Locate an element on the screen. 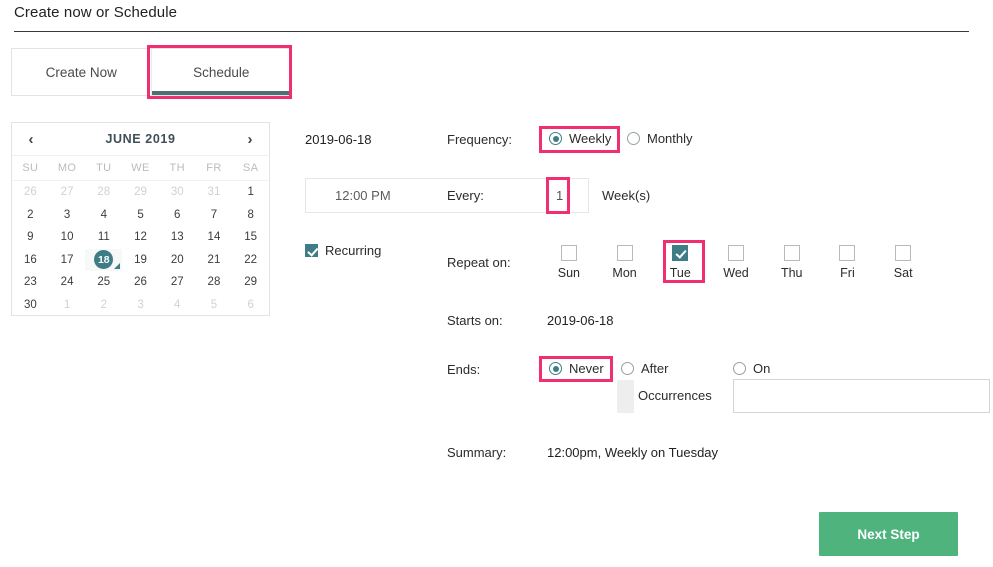 Image resolution: width=993 pixels, height=567 pixels. calendar-day: 11 is located at coordinates (103, 237).